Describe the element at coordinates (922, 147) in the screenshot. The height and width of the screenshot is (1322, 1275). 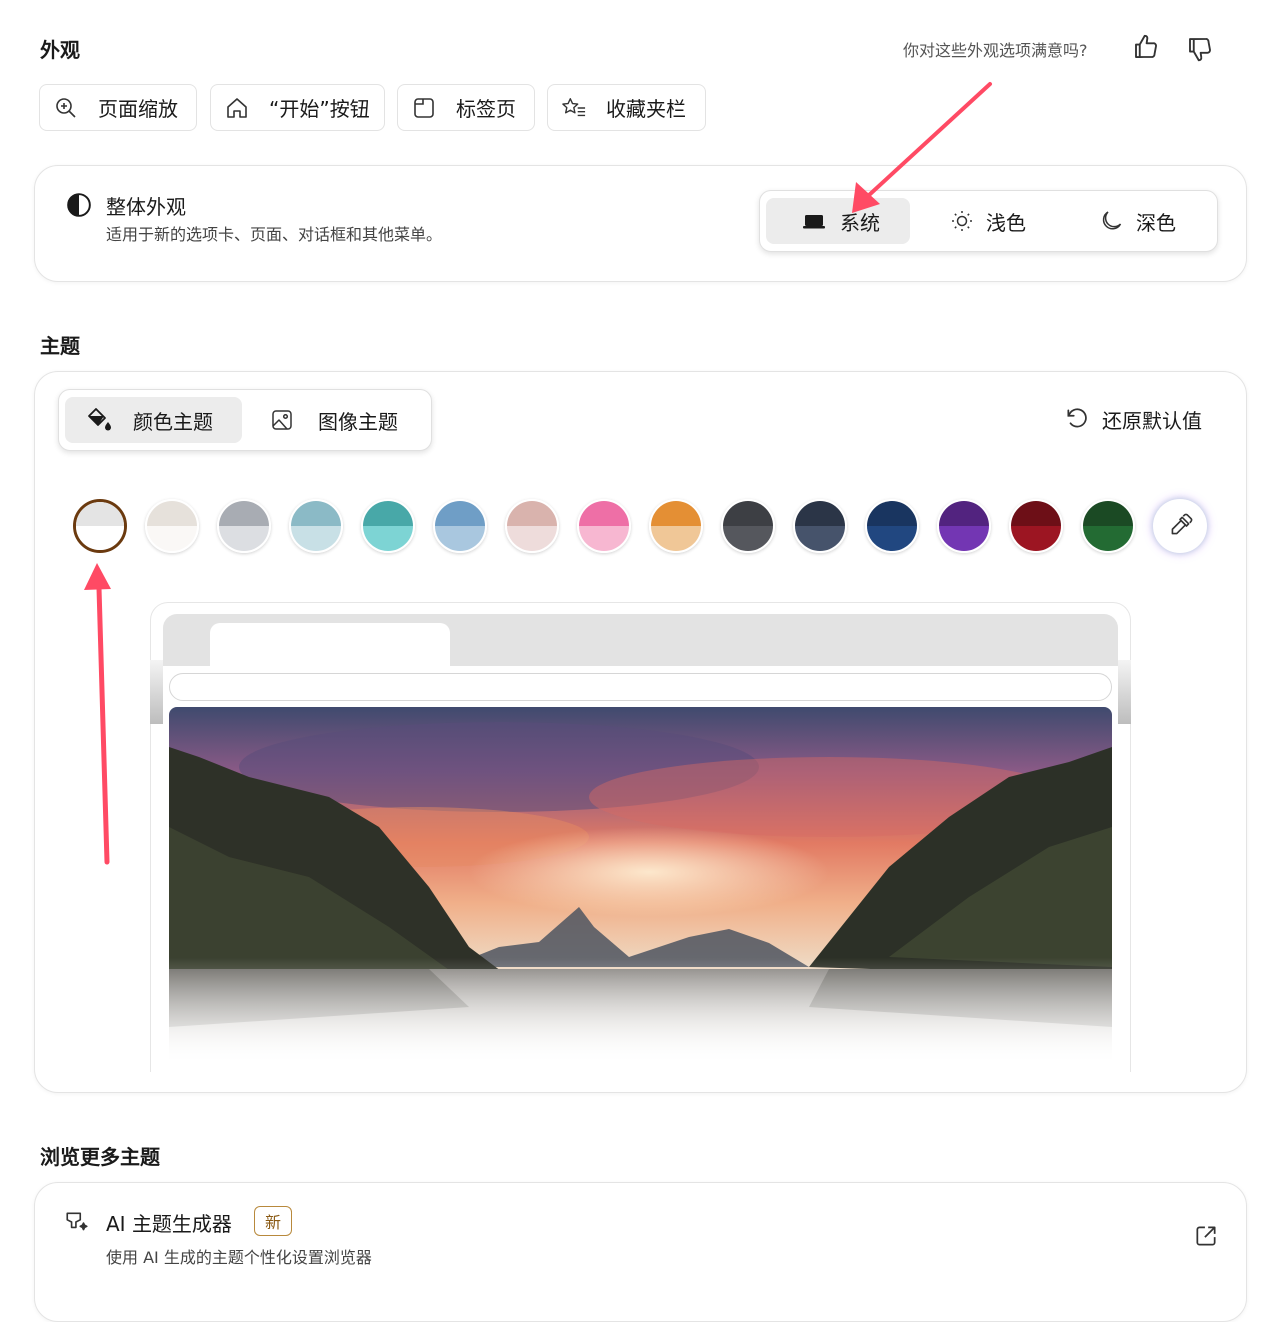
I see `annotation-arrow-mode` at that location.